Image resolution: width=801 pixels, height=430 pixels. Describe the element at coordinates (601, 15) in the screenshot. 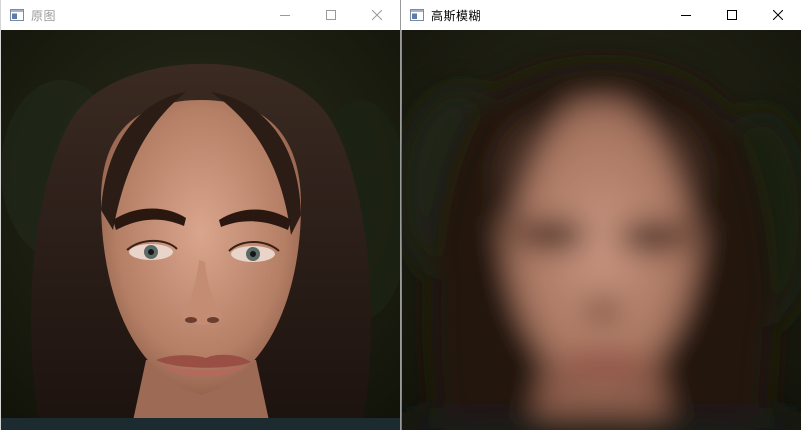

I see `titlebar-gaussian-blur: 高斯模糊` at that location.